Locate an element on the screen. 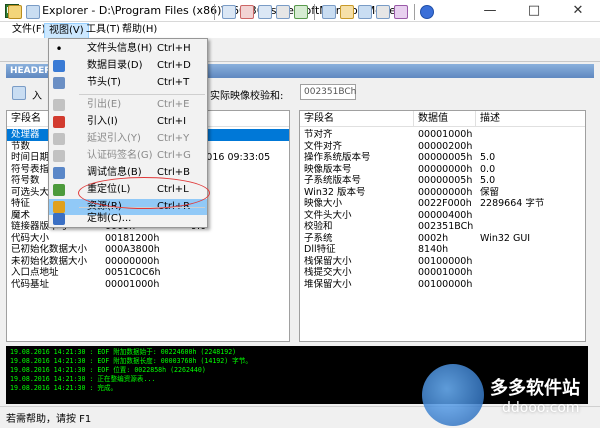 This screenshot has height=428, width=600. toolbar-button-1-icon is located at coordinates (229, 12).